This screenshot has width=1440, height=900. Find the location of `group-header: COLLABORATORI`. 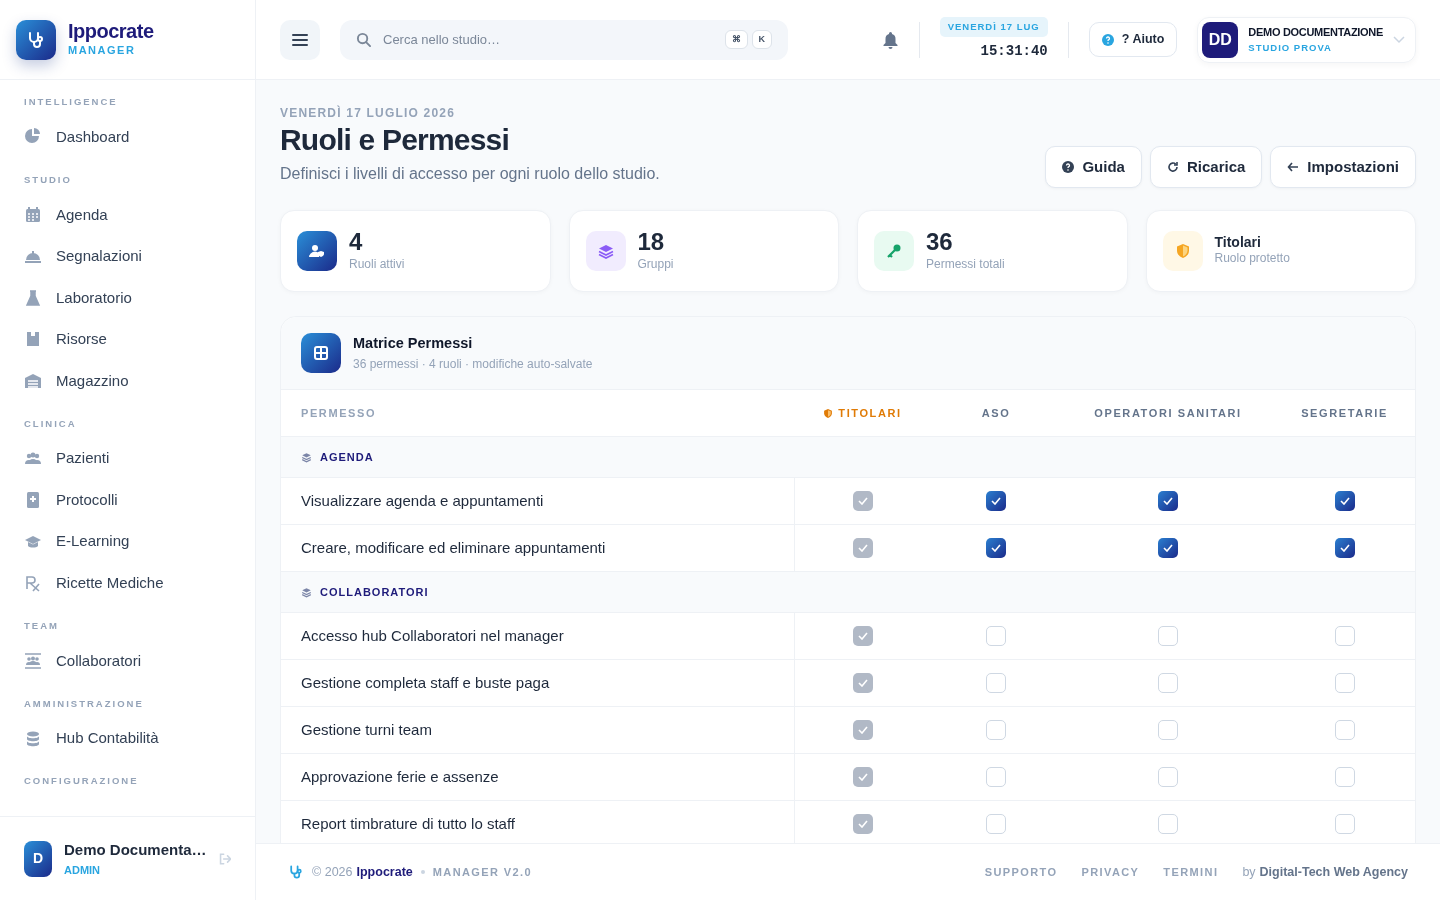

group-header: COLLABORATORI is located at coordinates (848, 592).